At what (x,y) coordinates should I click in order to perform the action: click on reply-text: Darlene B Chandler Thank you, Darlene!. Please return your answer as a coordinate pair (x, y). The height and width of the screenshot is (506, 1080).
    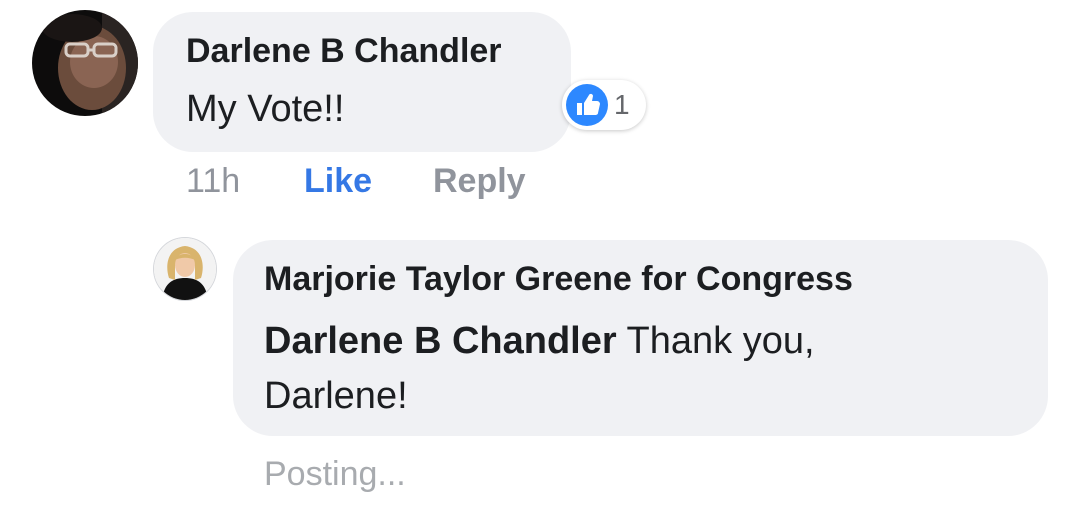
    Looking at the image, I should click on (539, 369).